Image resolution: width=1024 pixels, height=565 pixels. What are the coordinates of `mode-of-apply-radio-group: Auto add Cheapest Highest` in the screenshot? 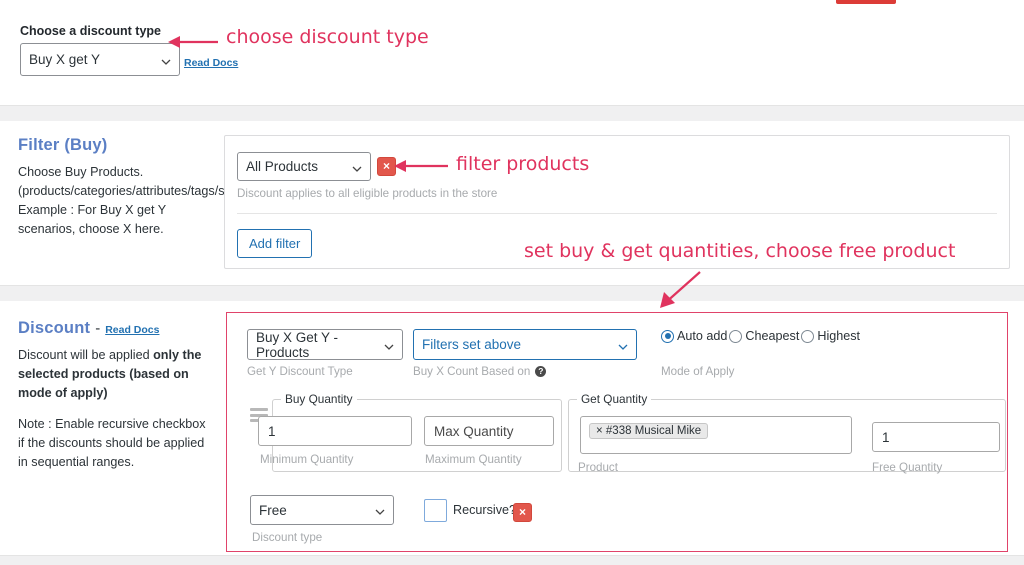 It's located at (761, 336).